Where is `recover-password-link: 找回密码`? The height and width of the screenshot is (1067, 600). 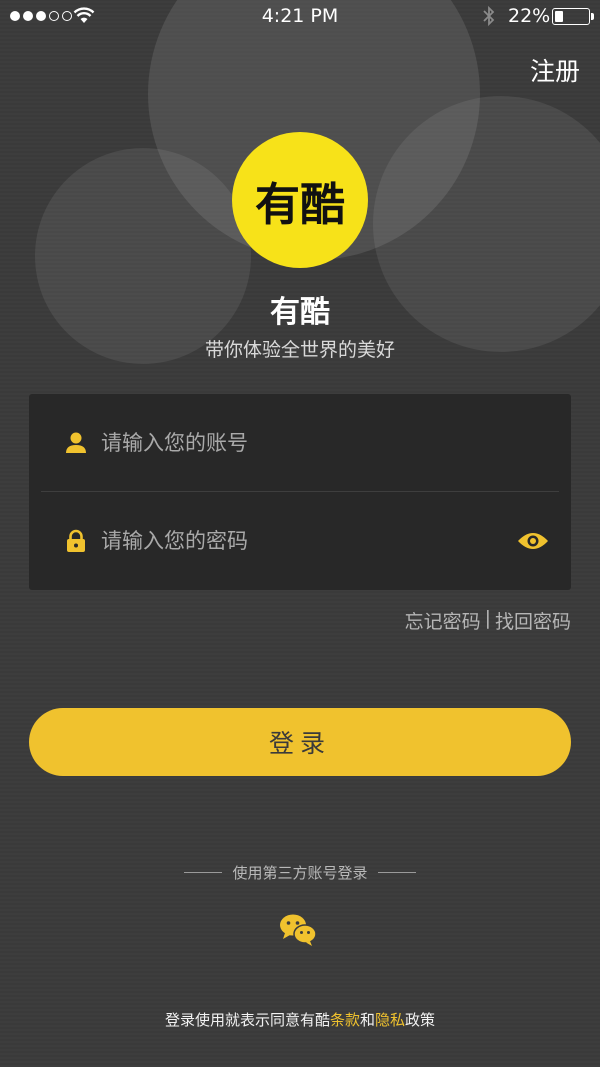
recover-password-link: 找回密码 is located at coordinates (533, 620).